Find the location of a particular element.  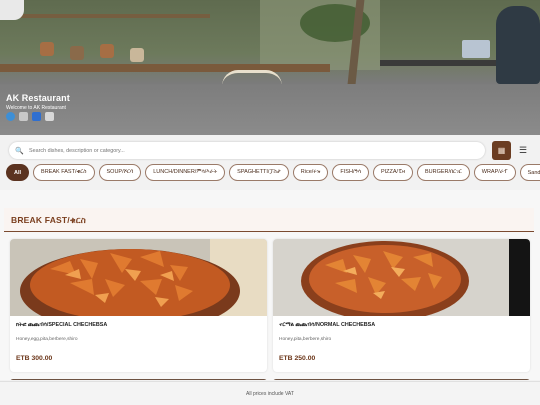

list-view-button: ☰ is located at coordinates (523, 150).